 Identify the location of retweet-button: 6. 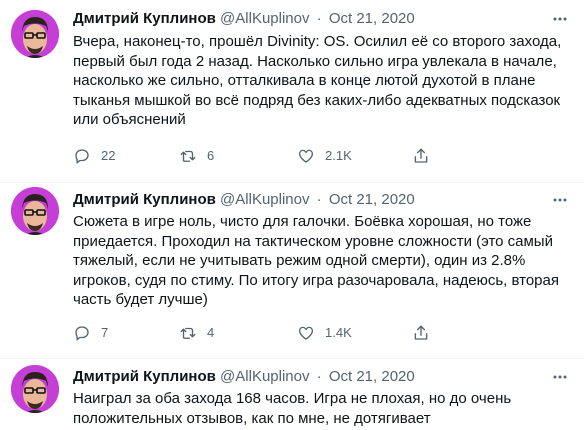
(196, 156).